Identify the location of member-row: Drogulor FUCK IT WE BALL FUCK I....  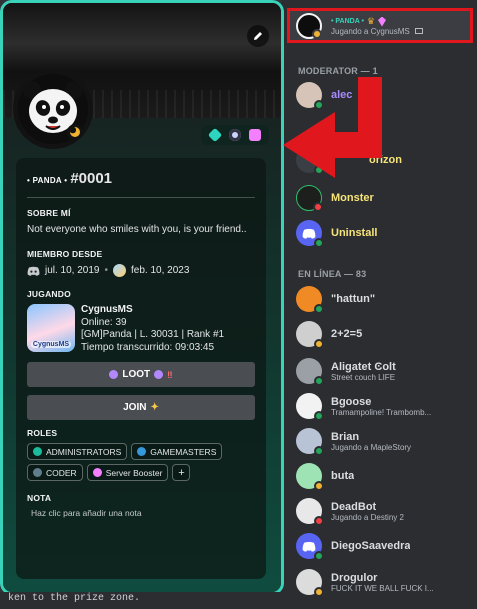
(386, 582).